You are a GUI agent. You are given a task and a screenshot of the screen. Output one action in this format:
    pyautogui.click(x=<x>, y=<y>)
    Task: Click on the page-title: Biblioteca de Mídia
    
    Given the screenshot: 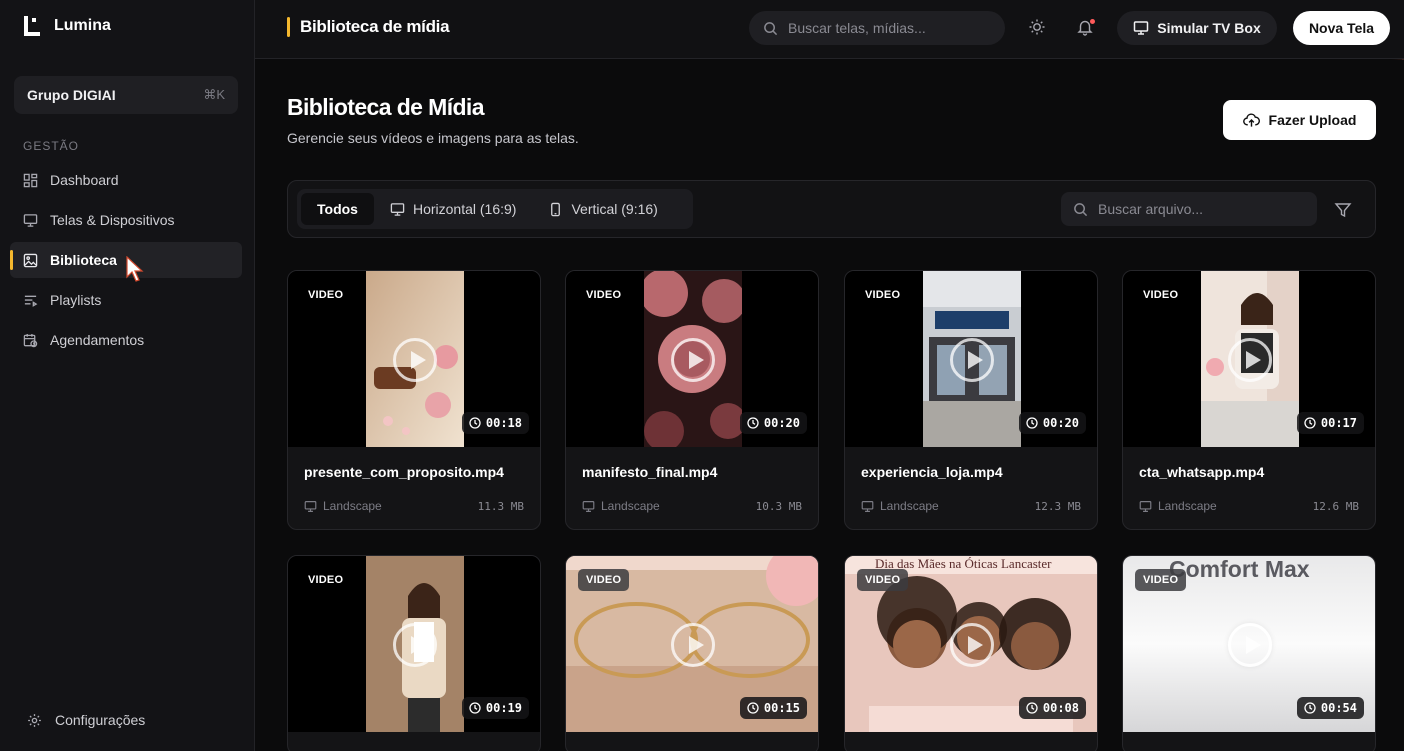 What is the action you would take?
    pyautogui.click(x=386, y=107)
    